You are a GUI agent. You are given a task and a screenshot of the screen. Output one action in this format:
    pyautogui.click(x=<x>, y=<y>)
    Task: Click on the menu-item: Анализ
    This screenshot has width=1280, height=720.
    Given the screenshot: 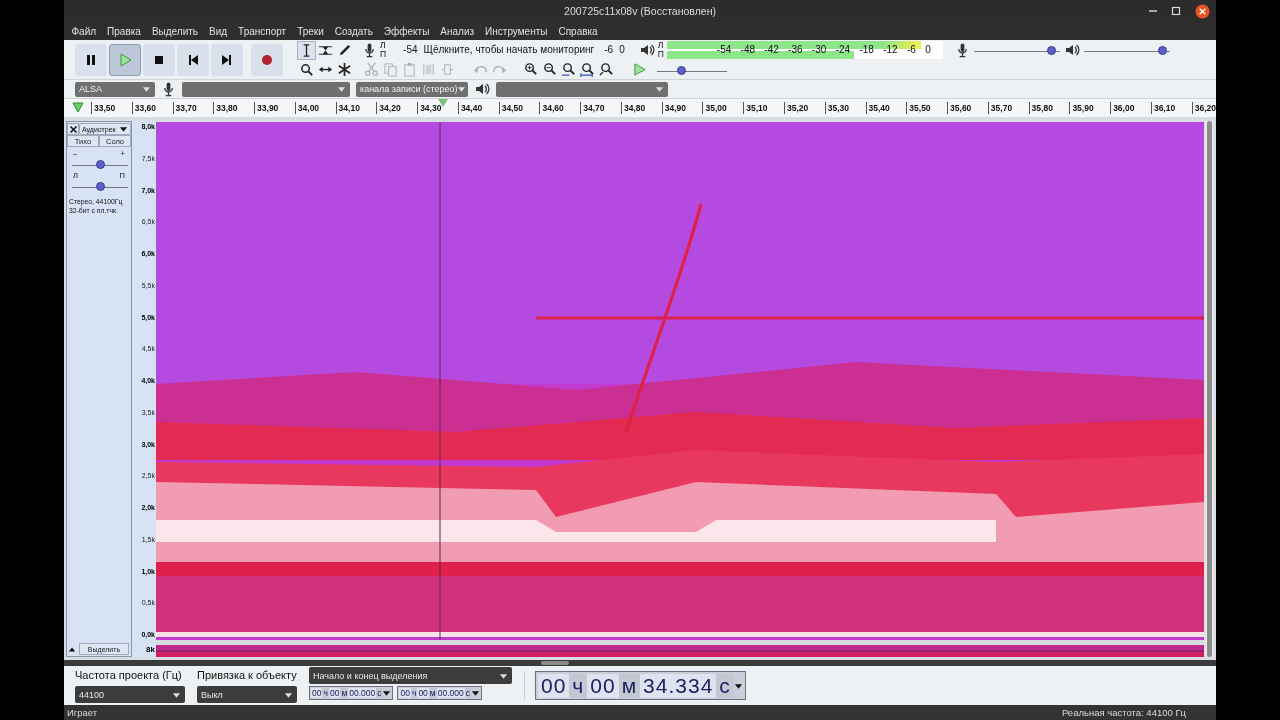 What is the action you would take?
    pyautogui.click(x=457, y=31)
    